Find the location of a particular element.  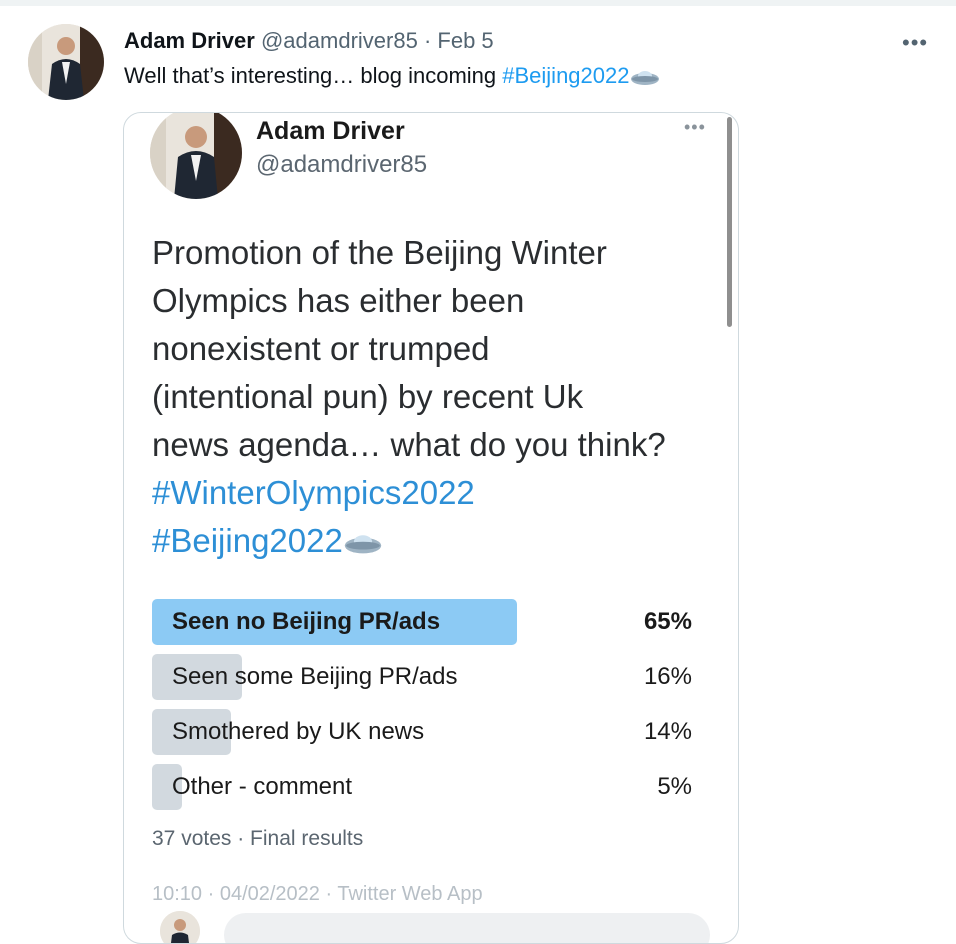

screenshot-author-name: Adam Driver is located at coordinates (330, 131).